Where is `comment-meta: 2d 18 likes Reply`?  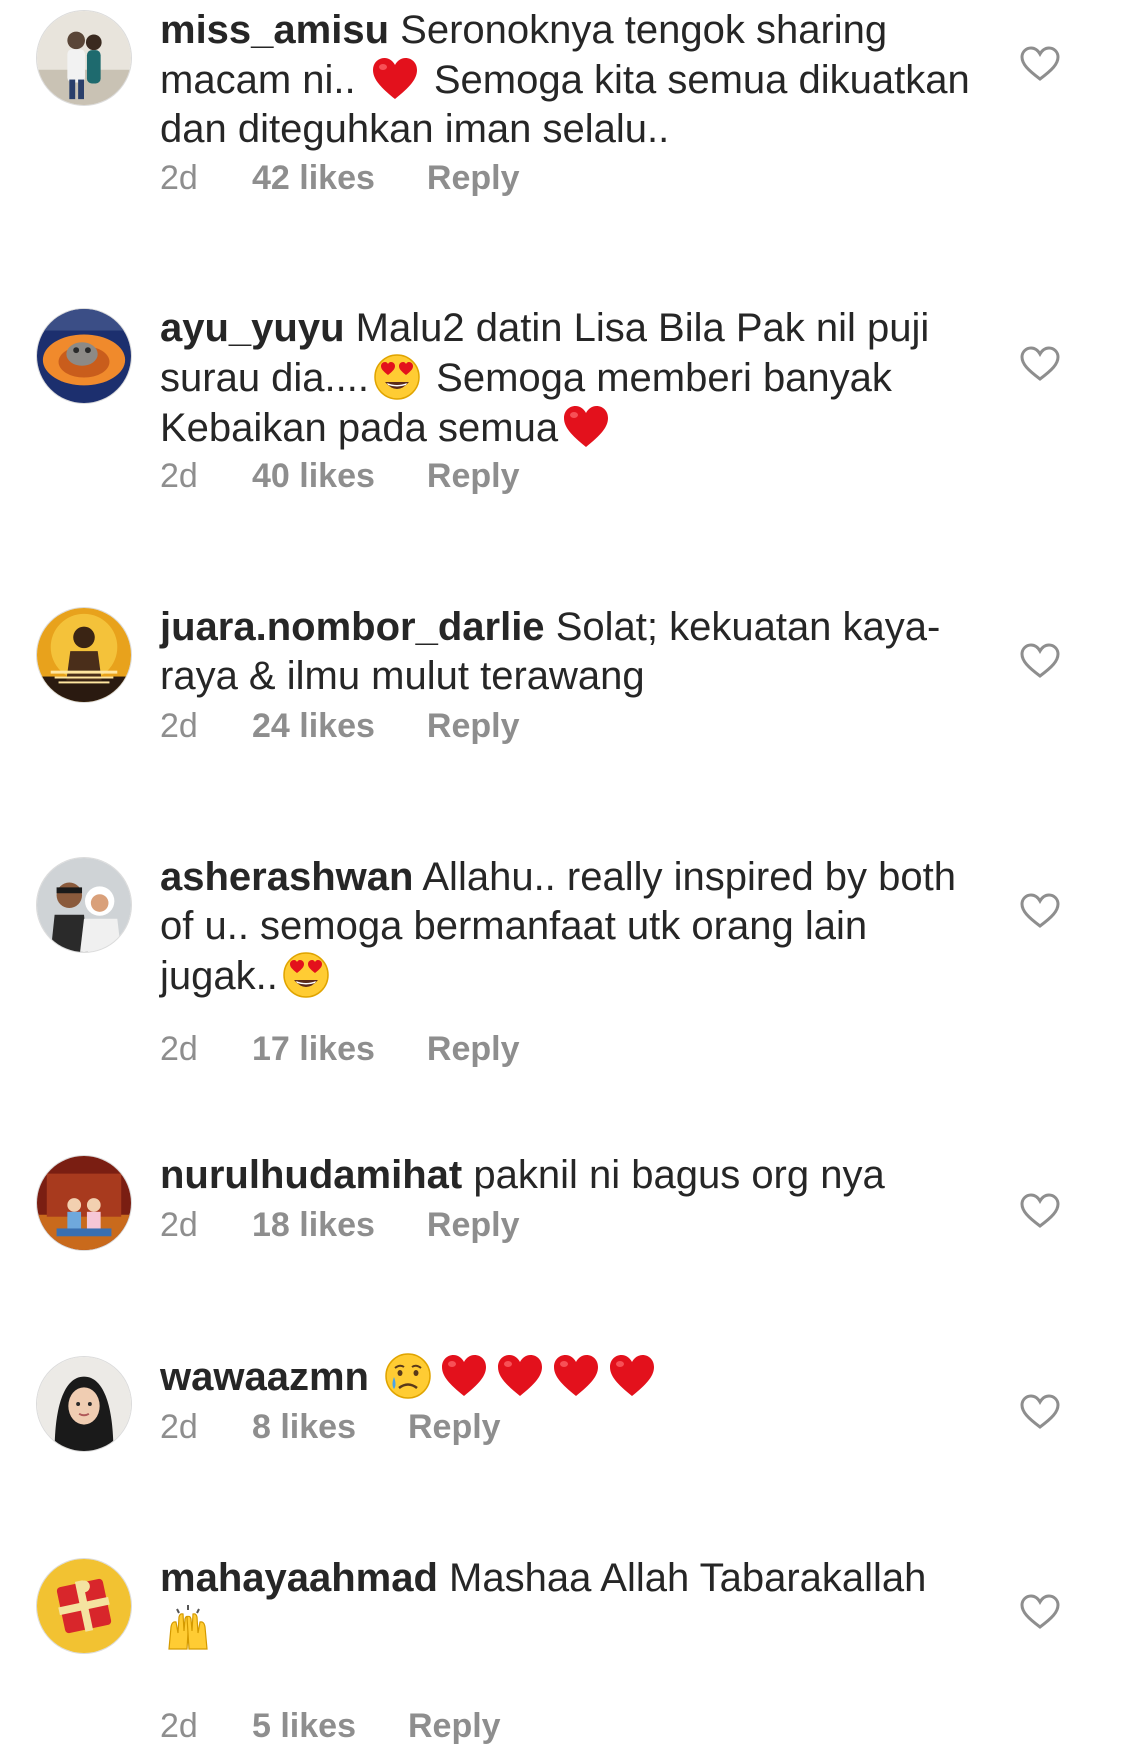
comment-meta: 2d 18 likes Reply is located at coordinates (339, 1225).